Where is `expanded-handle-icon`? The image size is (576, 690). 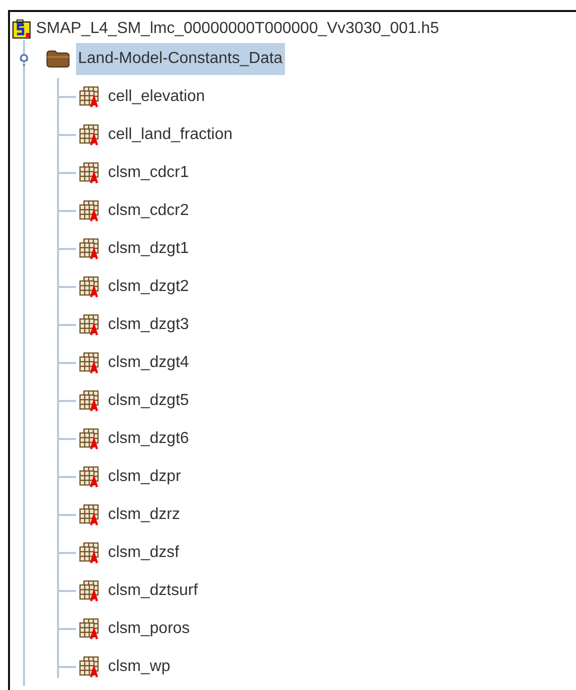
expanded-handle-icon is located at coordinates (24, 60).